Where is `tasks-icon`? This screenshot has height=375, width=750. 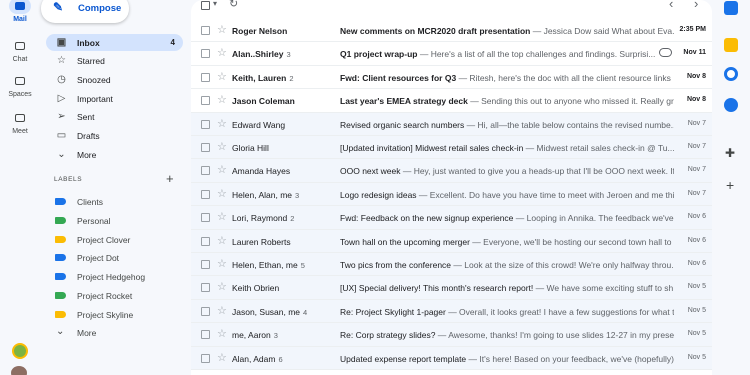
tasks-icon is located at coordinates (731, 74).